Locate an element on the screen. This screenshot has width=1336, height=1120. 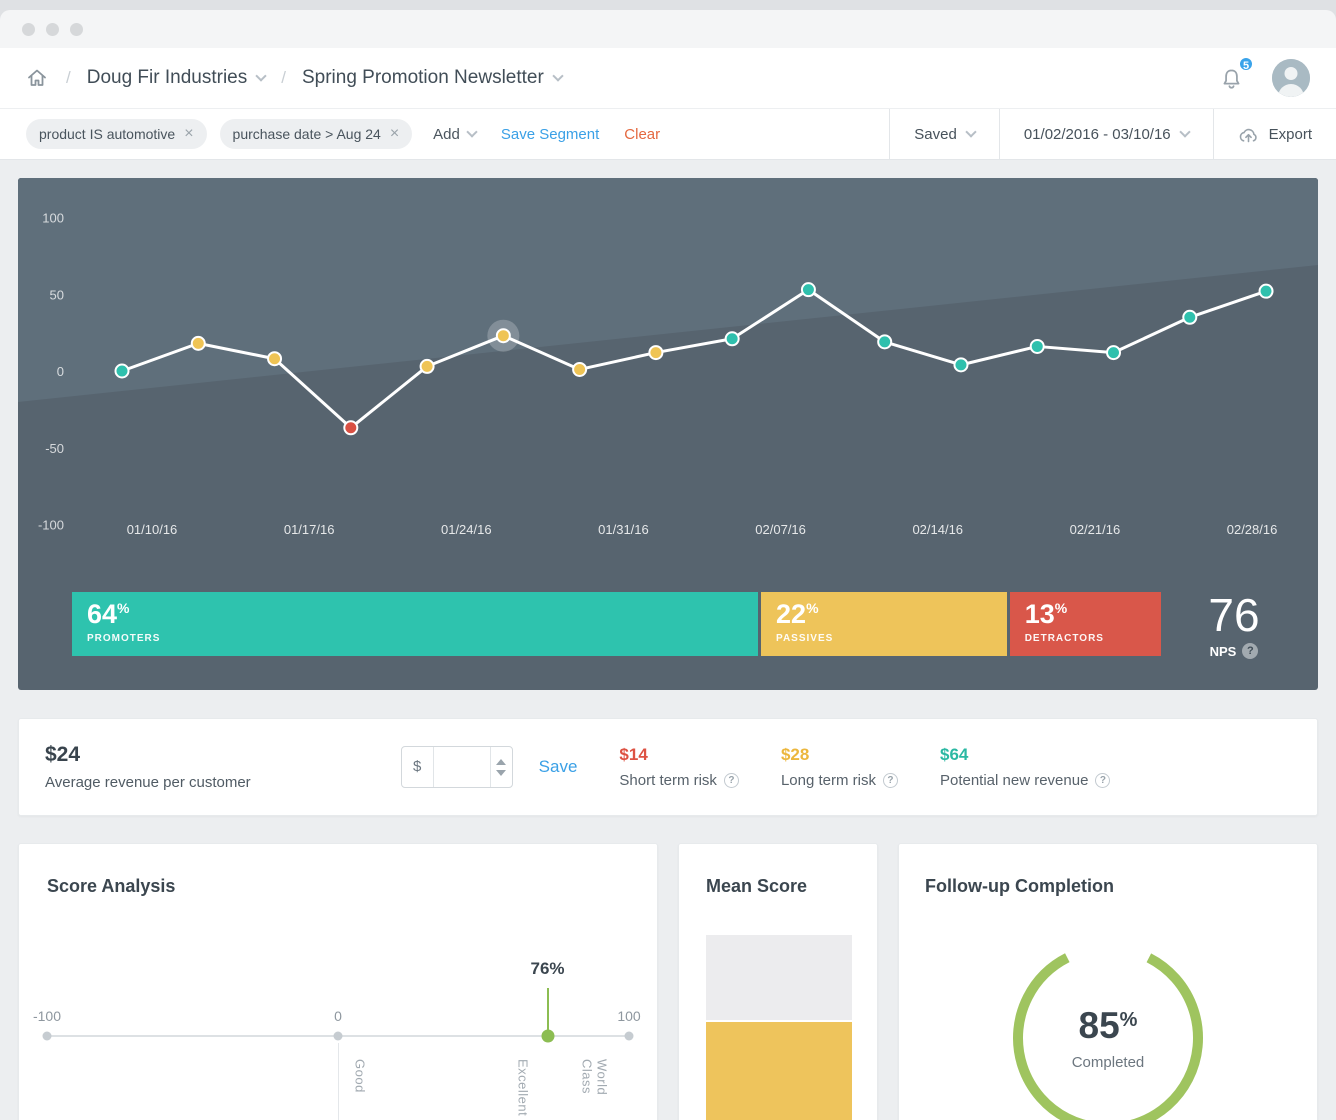
saved-segments-dropdown: Saved is located at coordinates (944, 134).